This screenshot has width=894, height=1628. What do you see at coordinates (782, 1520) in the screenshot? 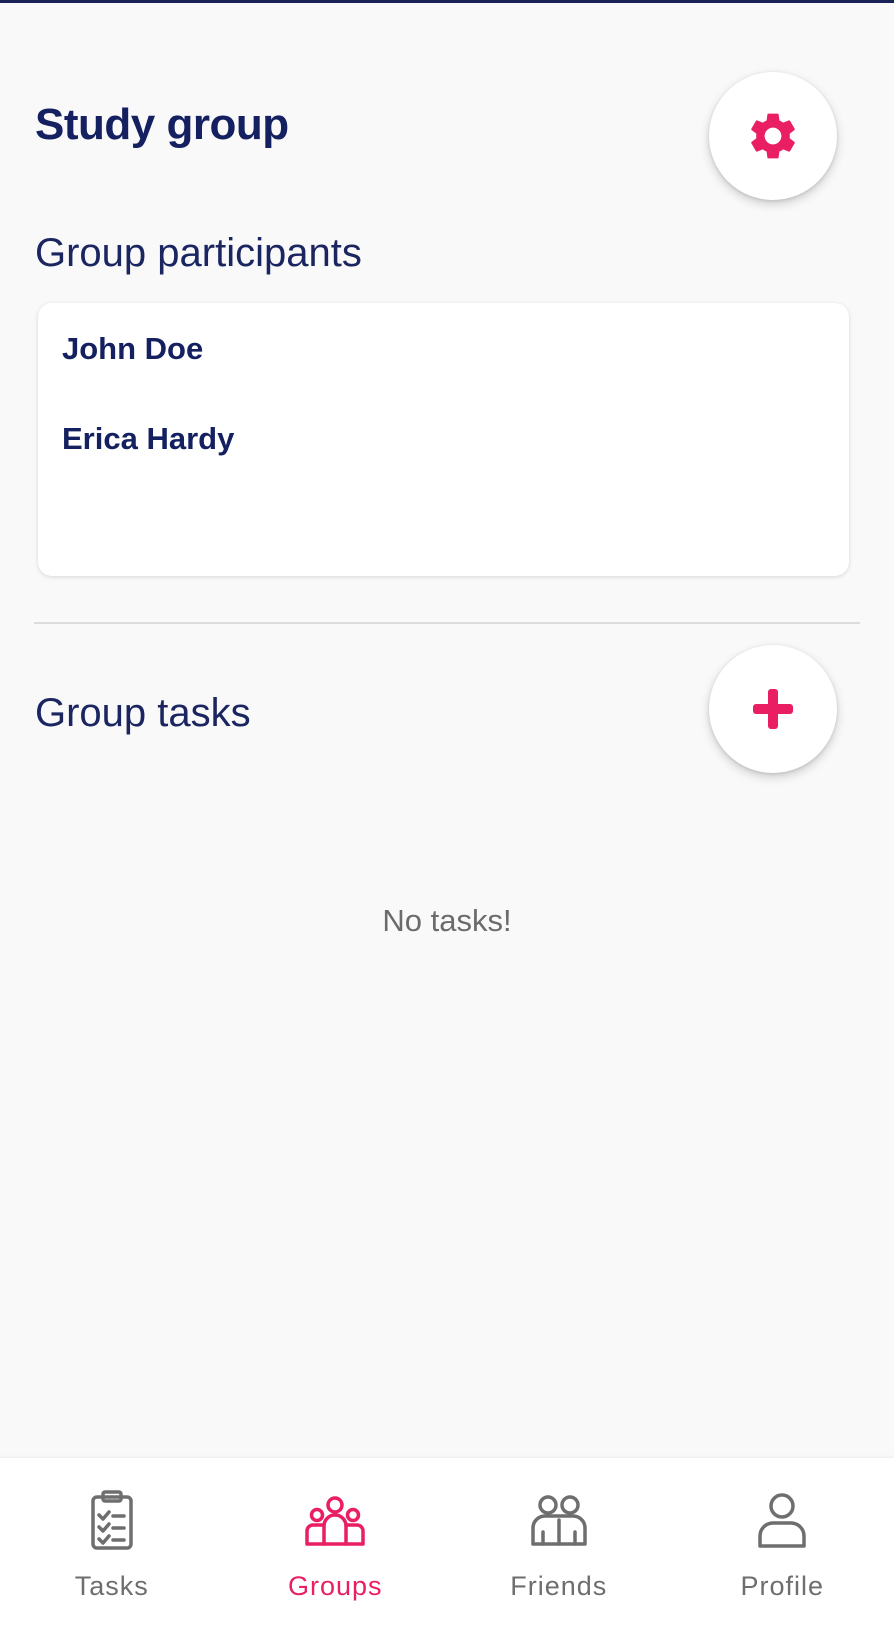
I see `profile-icon` at bounding box center [782, 1520].